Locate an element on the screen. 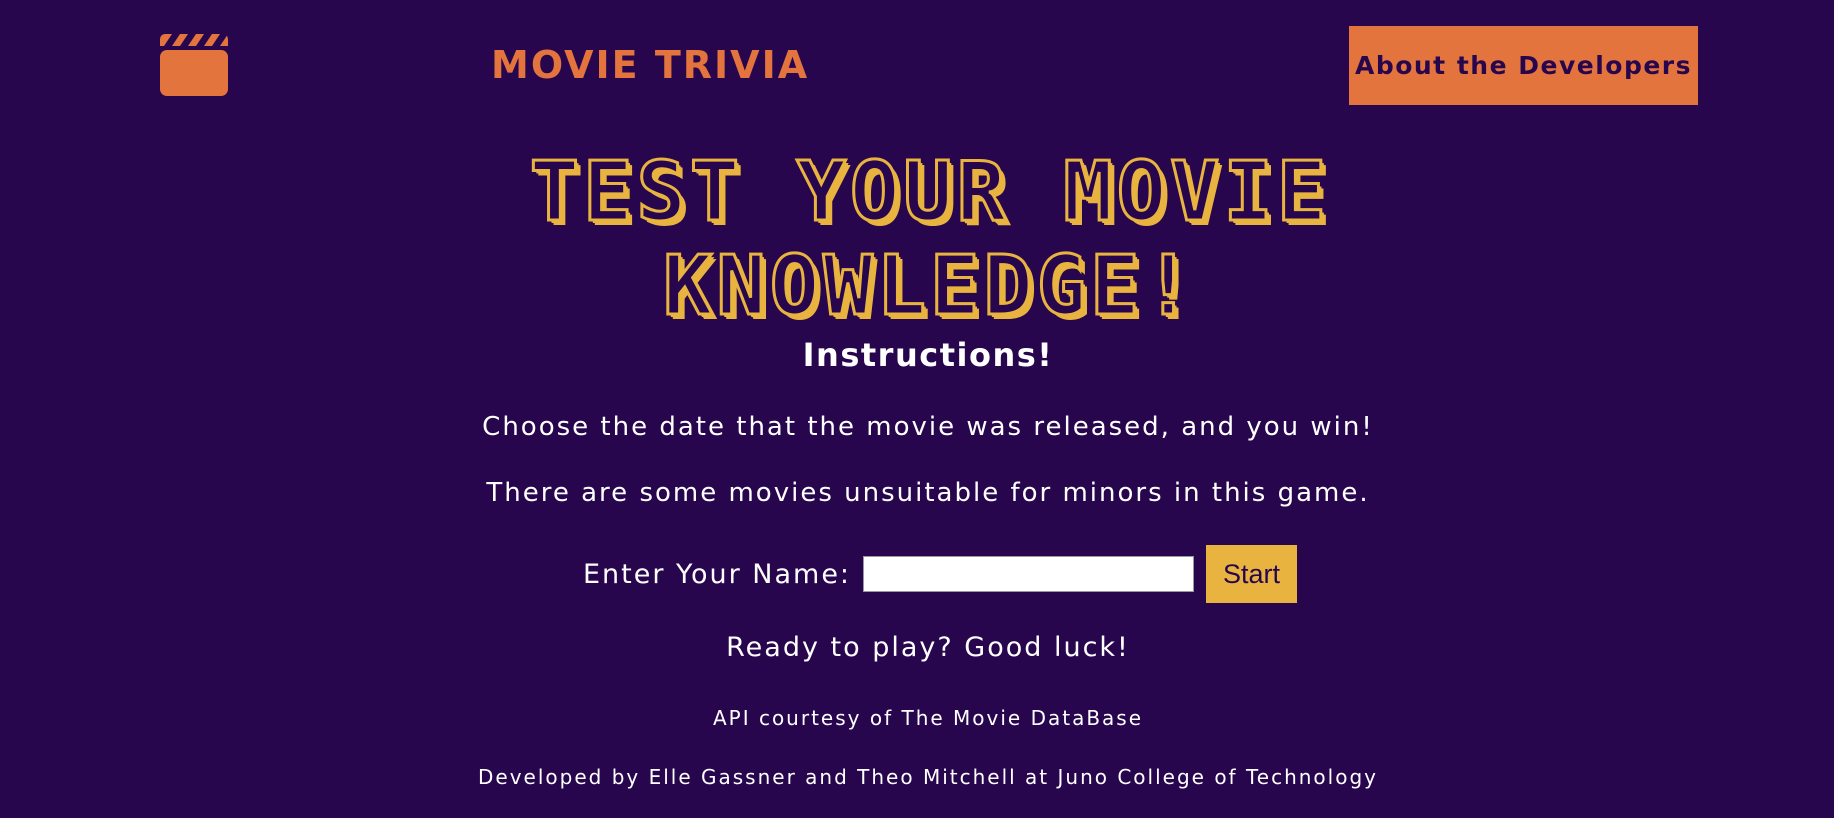  clapperboard-icon is located at coordinates (194, 65).